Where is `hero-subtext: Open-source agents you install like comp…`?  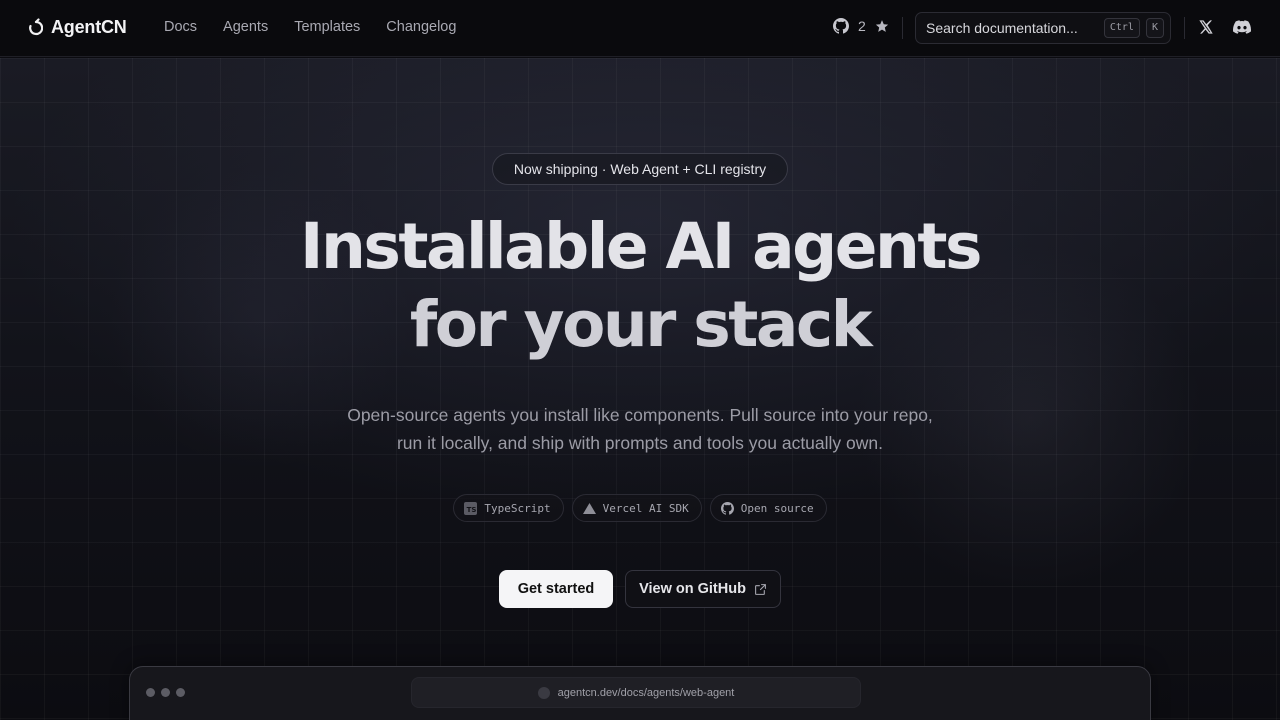 hero-subtext: Open-source agents you install like comp… is located at coordinates (640, 429).